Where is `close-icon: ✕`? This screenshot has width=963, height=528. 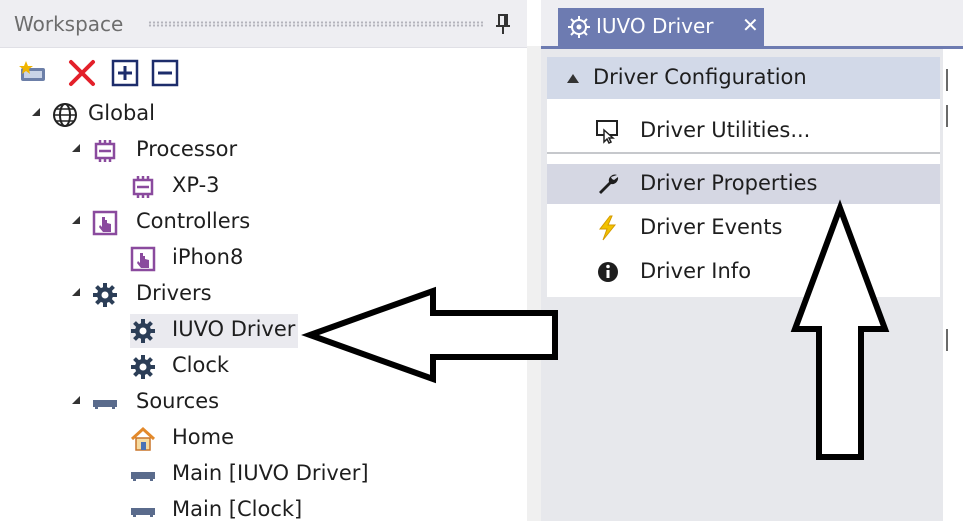 close-icon: ✕ is located at coordinates (750, 25).